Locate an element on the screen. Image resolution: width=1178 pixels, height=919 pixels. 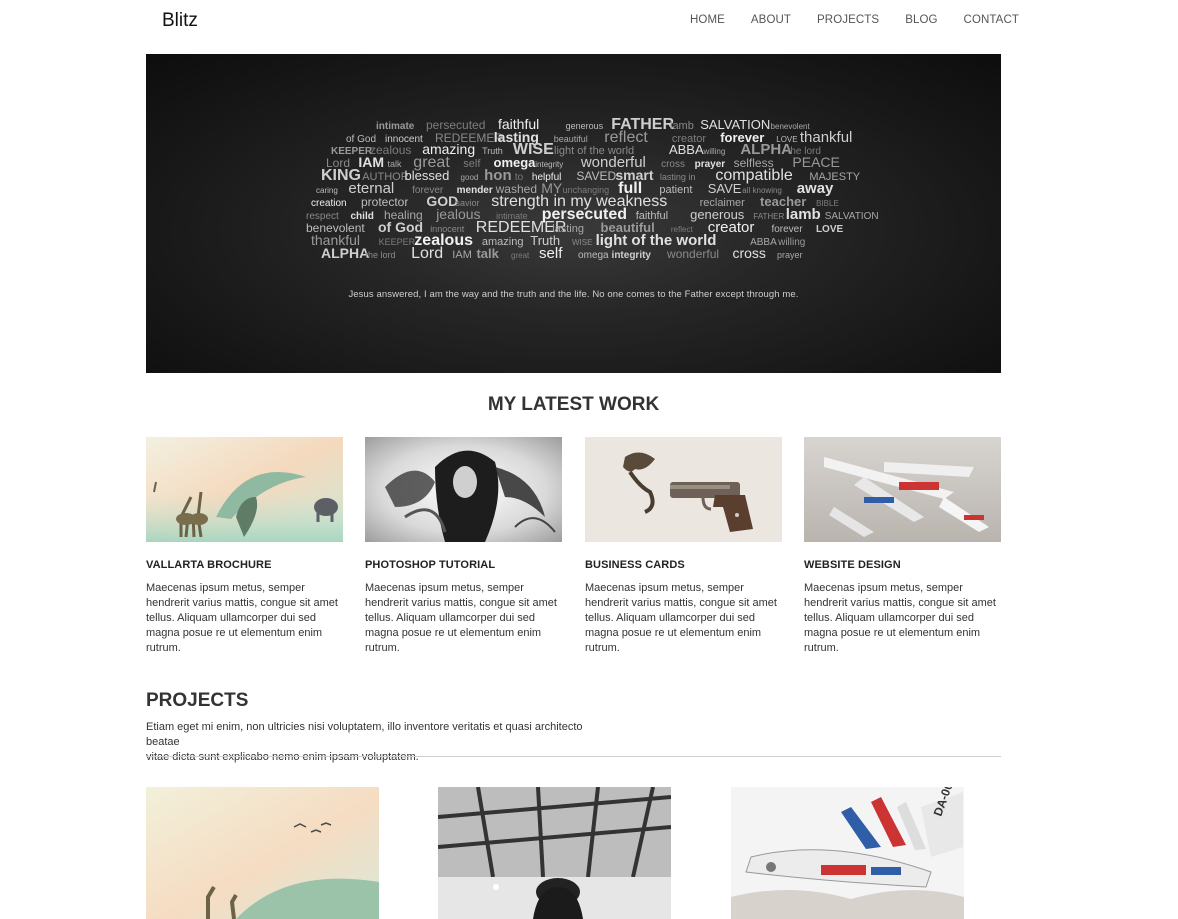
cloud-word: thankful is located at coordinates (826, 137).